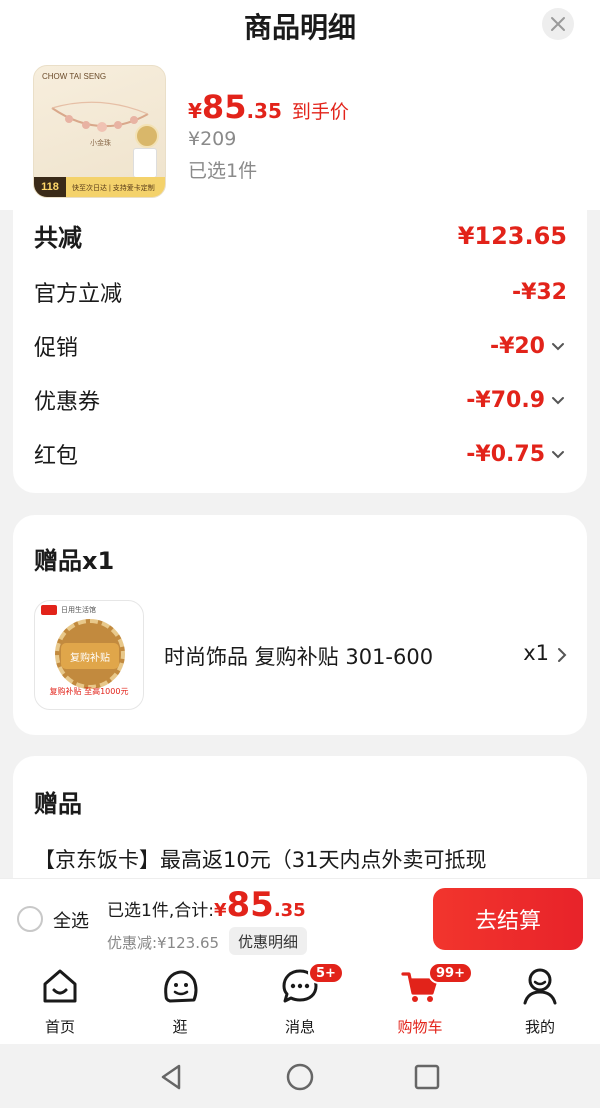  I want to click on thumb-brand: CHOW TAI SENG, so click(74, 76).